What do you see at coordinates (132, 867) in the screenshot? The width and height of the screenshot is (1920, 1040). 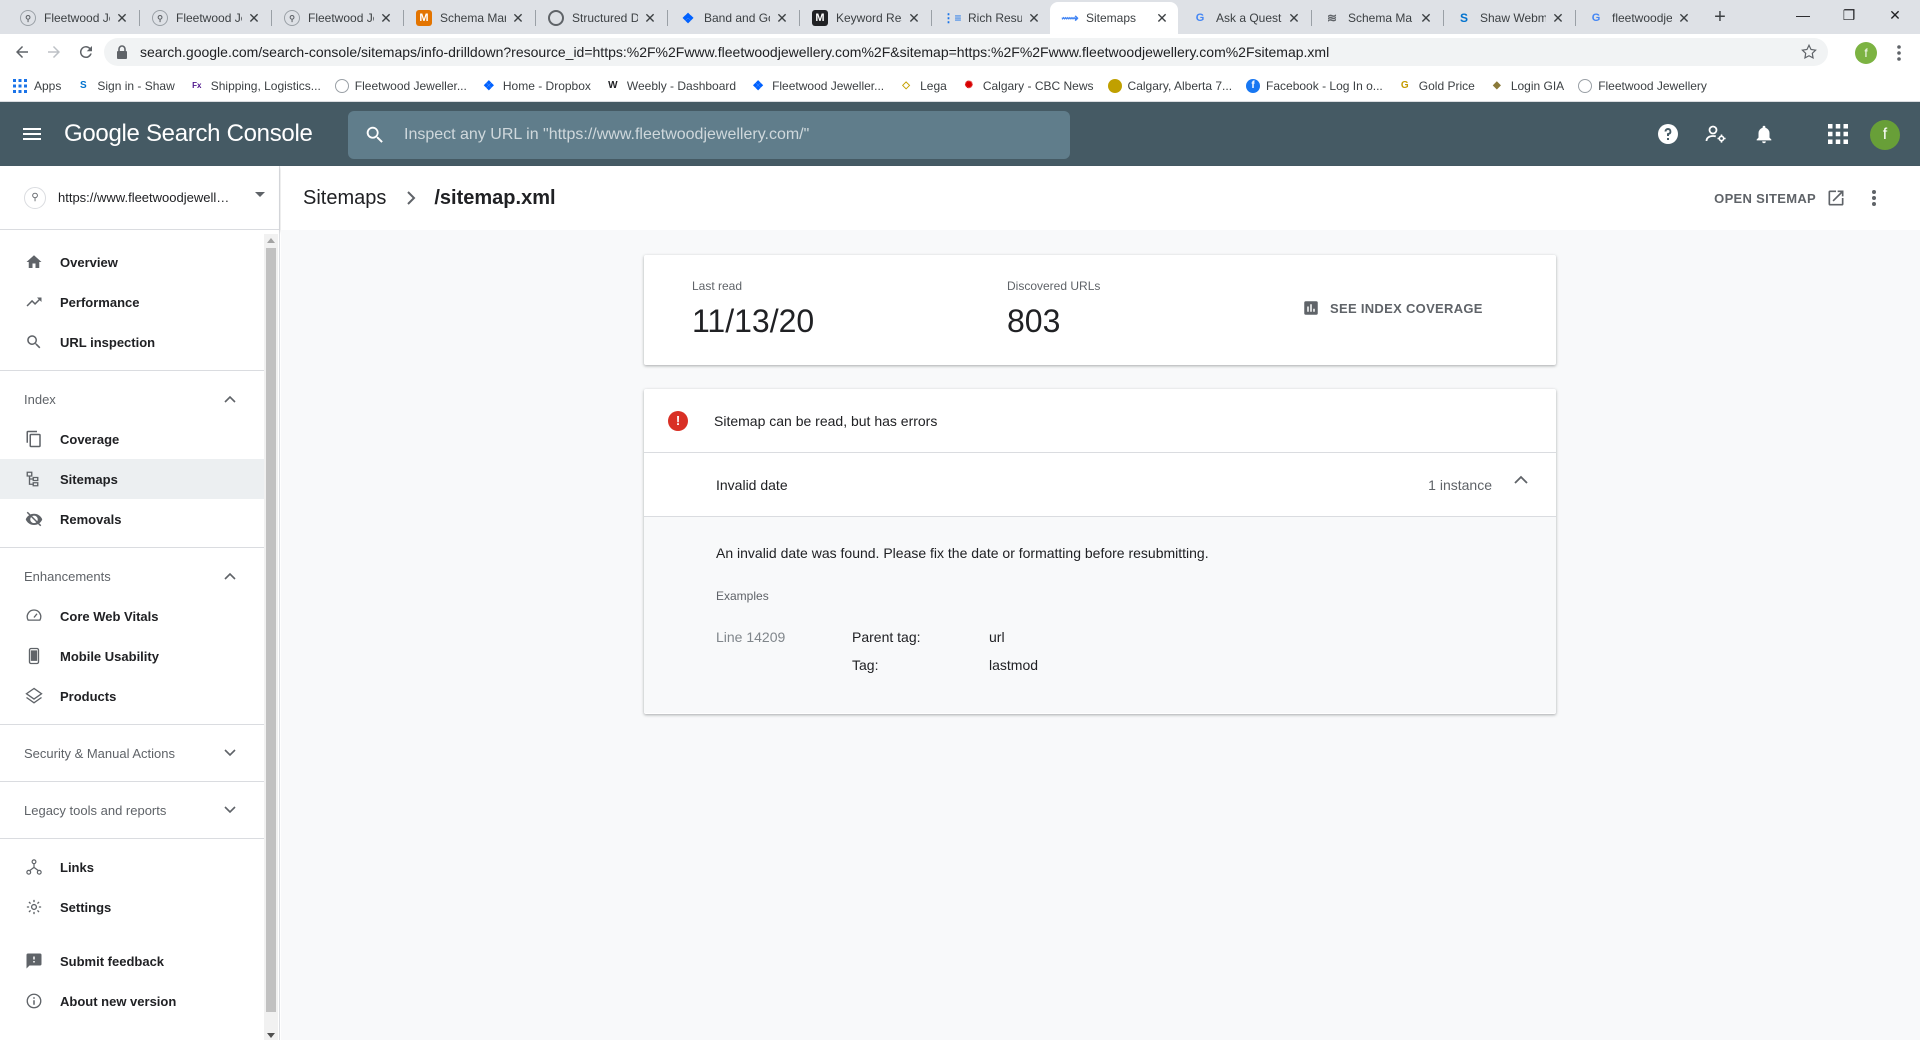 I see `sidebar-item-links: Links` at bounding box center [132, 867].